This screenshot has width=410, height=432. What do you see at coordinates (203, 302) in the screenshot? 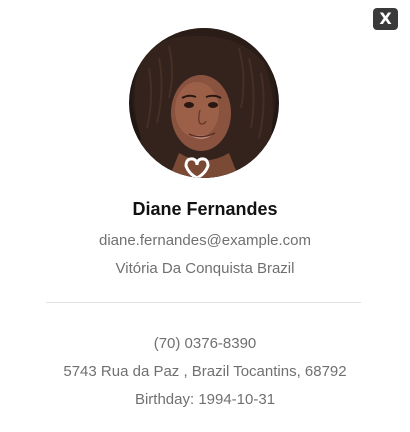
I see `divider` at bounding box center [203, 302].